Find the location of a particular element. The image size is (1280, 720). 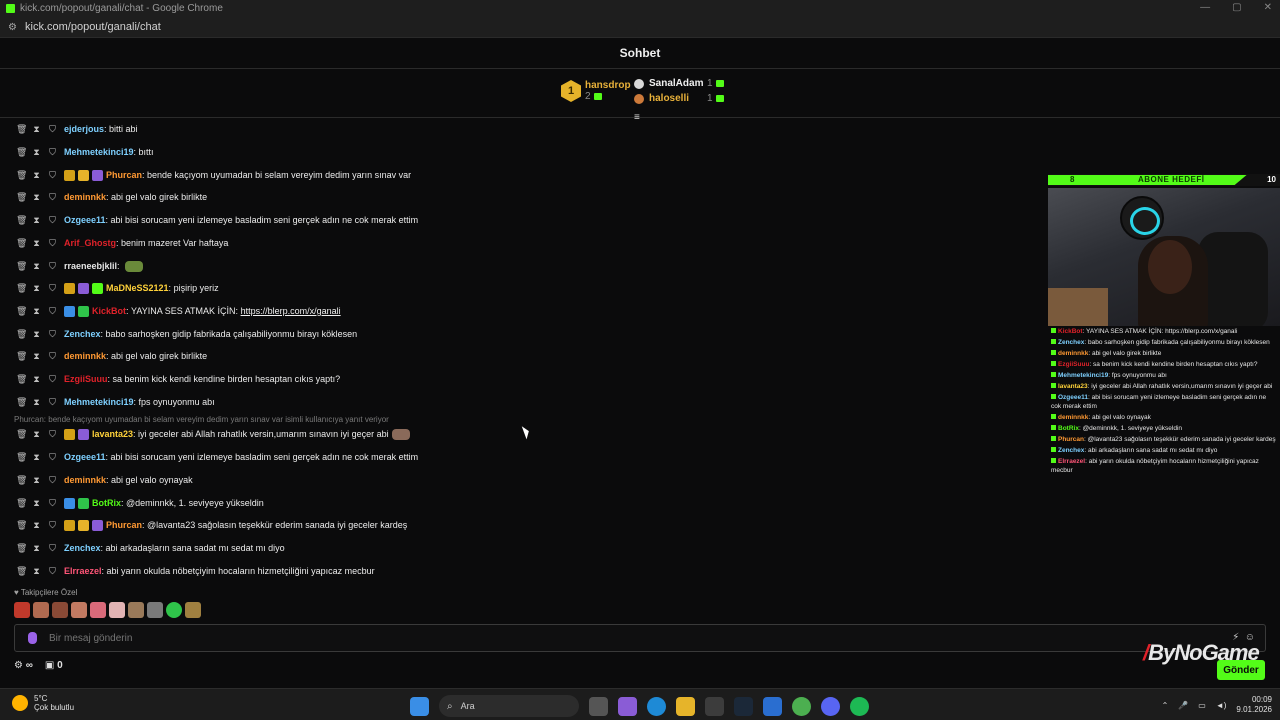

chat-username: Arif_Ghostg is located at coordinates (90, 243).